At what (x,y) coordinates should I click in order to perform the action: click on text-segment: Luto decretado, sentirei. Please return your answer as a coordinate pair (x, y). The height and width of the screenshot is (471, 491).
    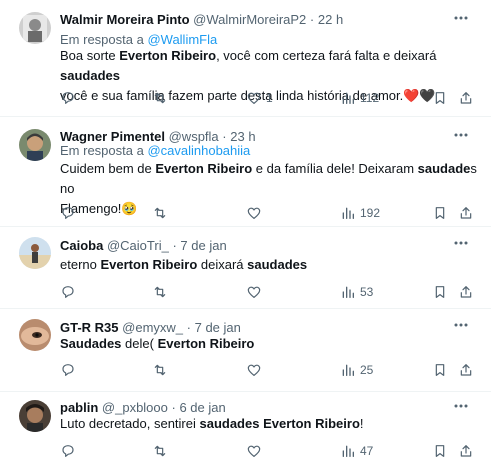
    Looking at the image, I should click on (130, 423).